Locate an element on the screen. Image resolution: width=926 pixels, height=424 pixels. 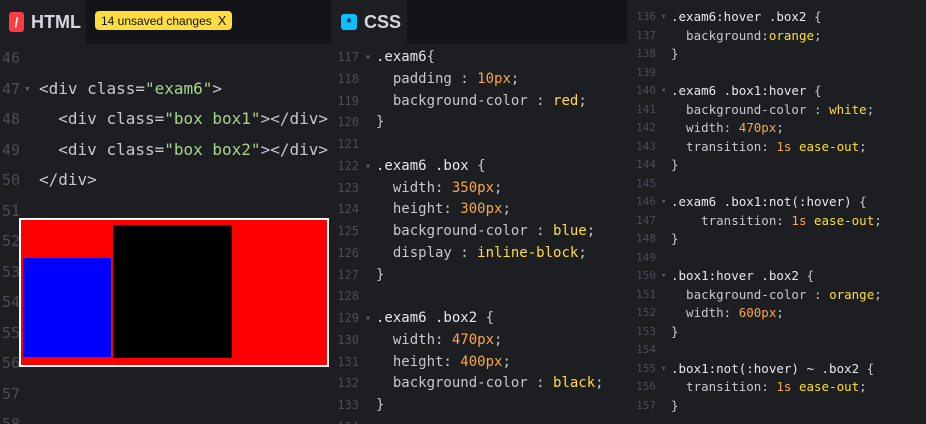
code-line: 155 ▾ .box1:not(:hover) ~ .box2 { is located at coordinates (778, 369).